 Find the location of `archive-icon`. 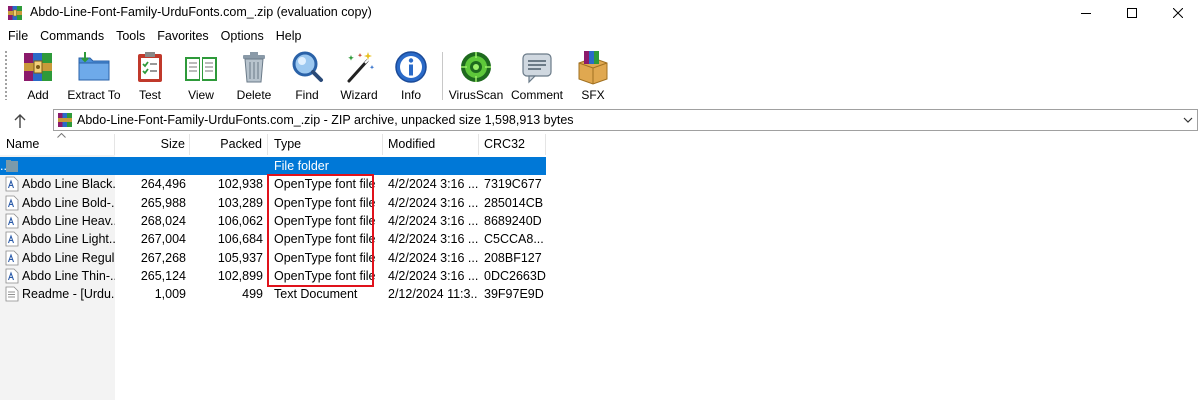

archive-icon is located at coordinates (65, 120).